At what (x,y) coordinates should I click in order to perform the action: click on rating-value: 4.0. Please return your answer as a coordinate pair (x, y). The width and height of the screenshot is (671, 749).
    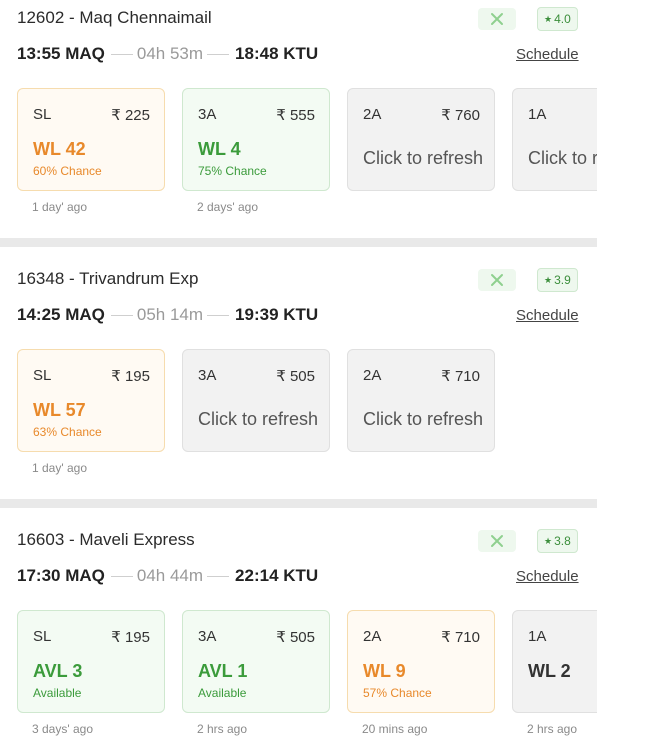
    Looking at the image, I should click on (562, 19).